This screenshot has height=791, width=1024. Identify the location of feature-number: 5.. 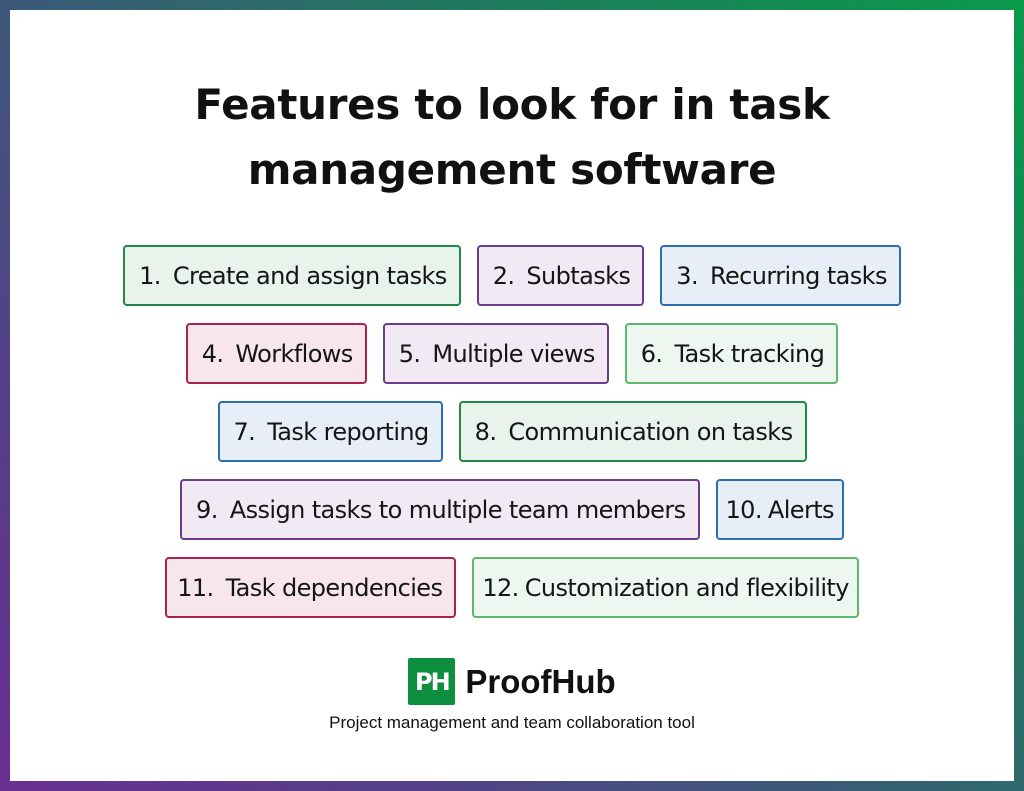
(409, 353).